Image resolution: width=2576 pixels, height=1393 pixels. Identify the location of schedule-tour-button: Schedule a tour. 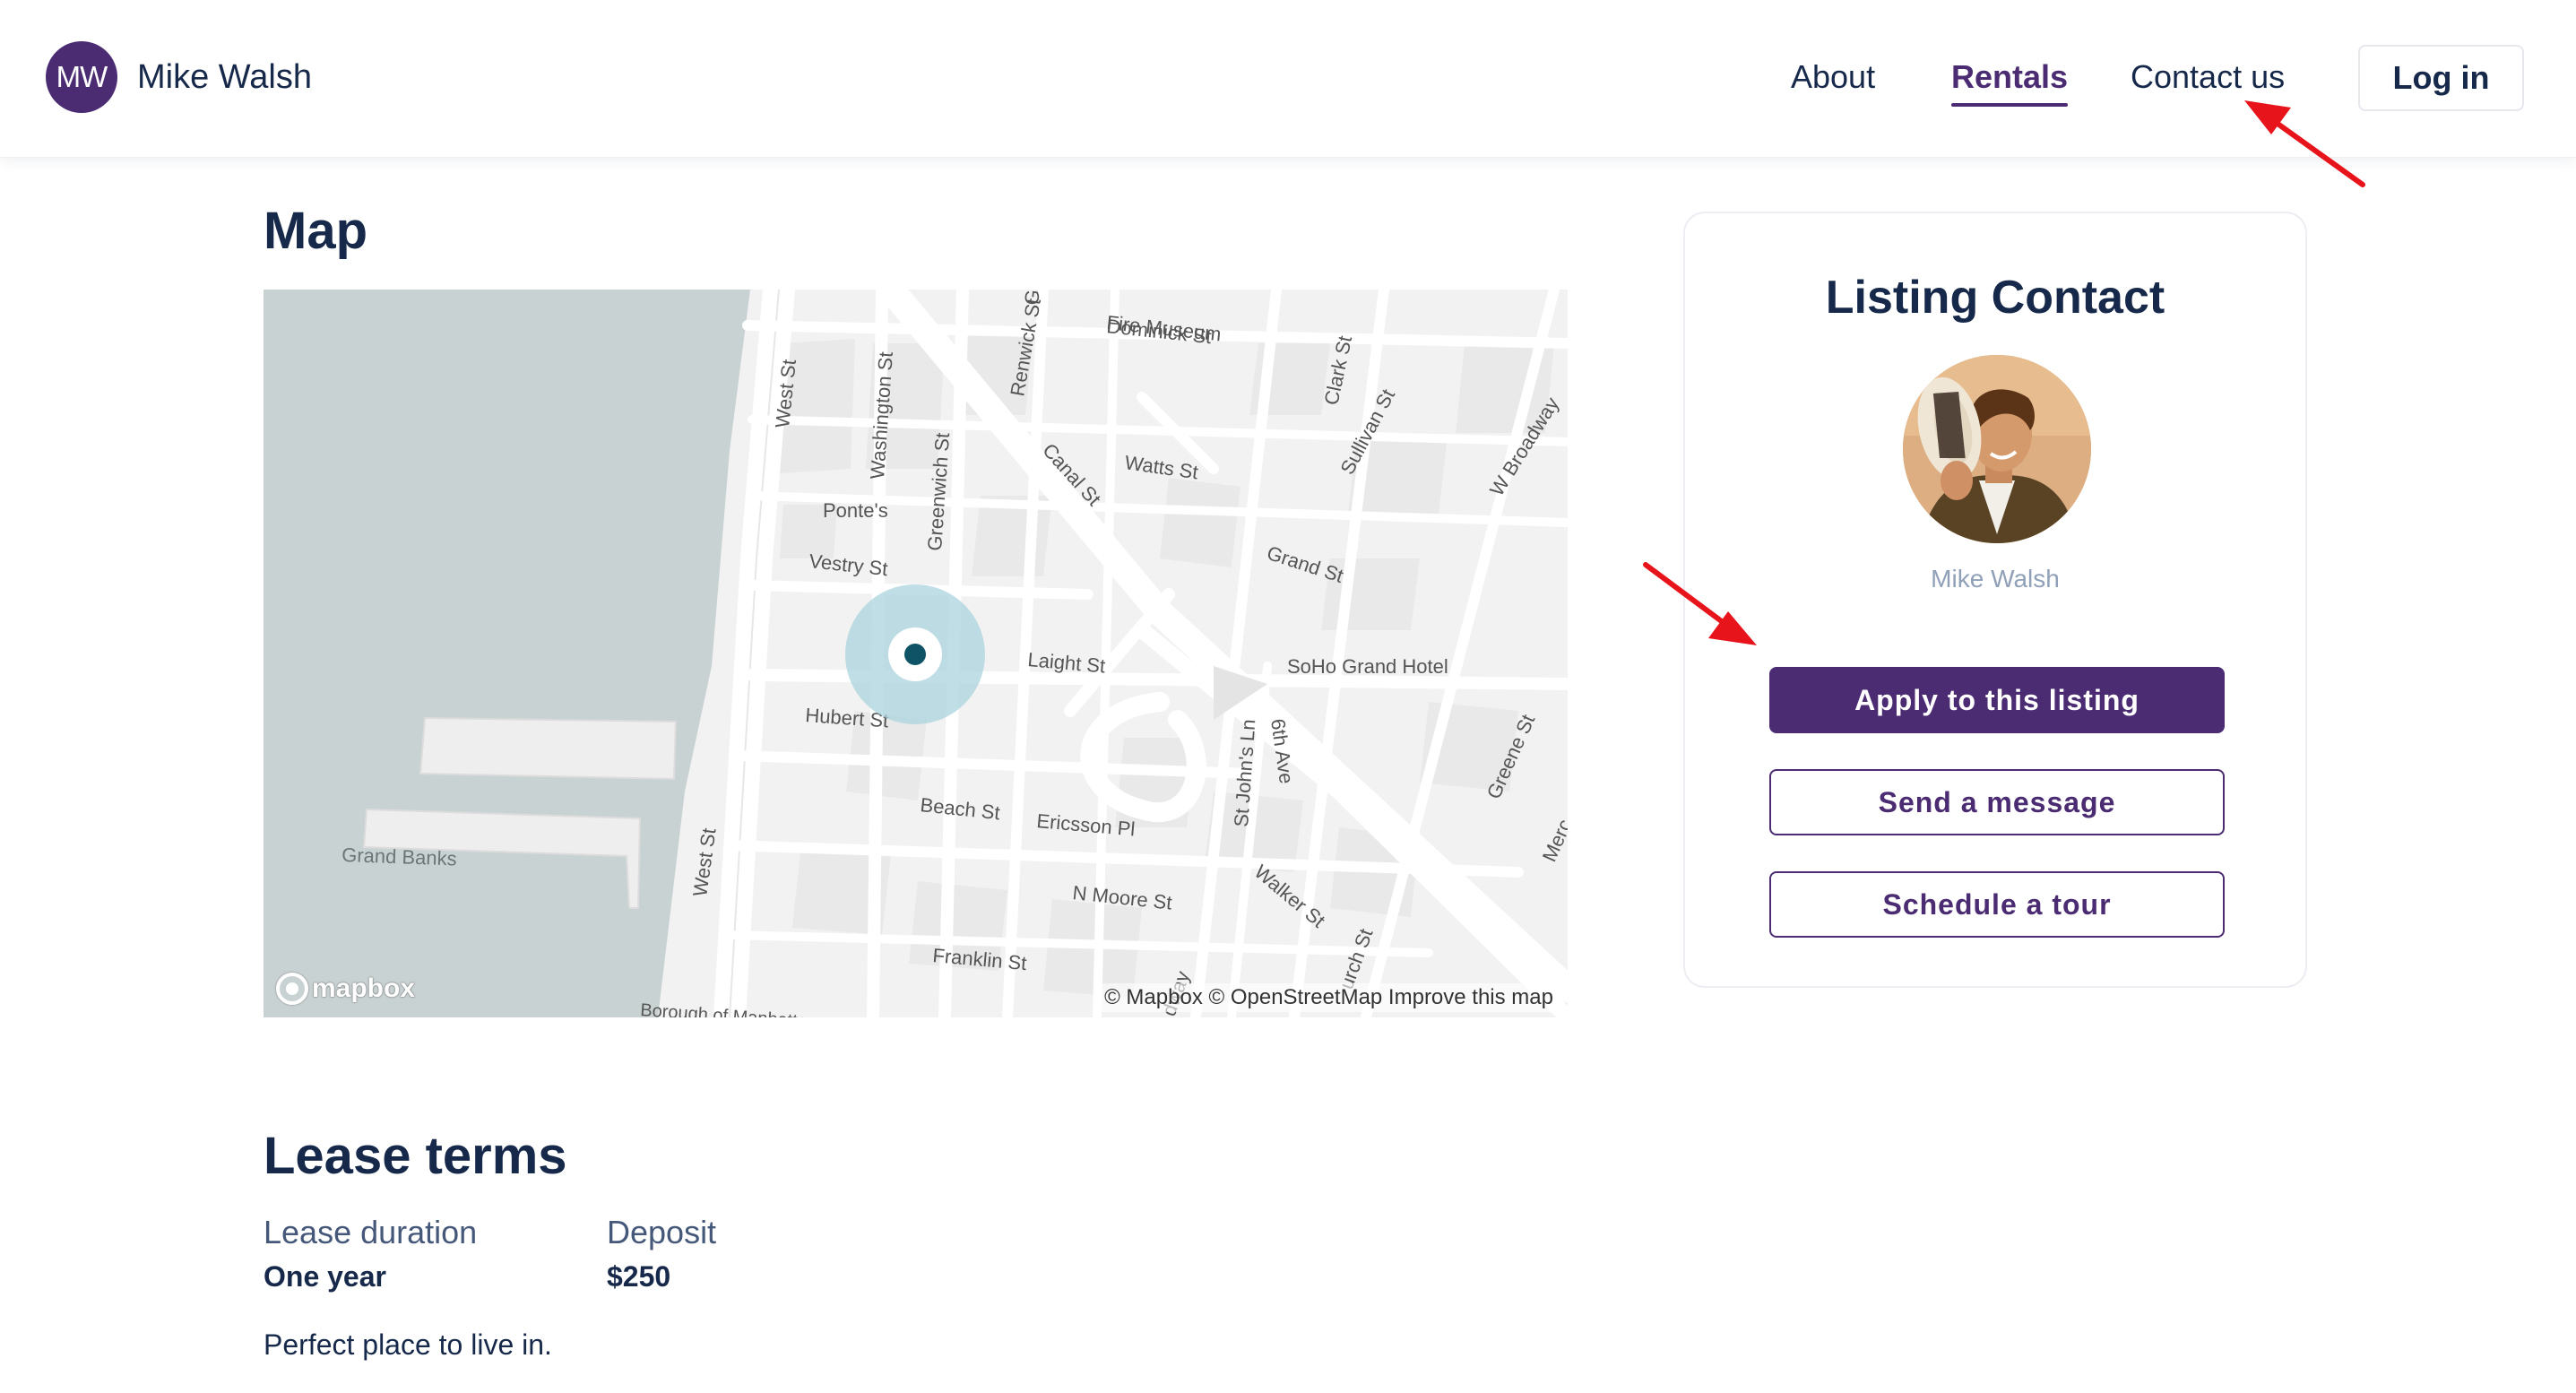
(1997, 904).